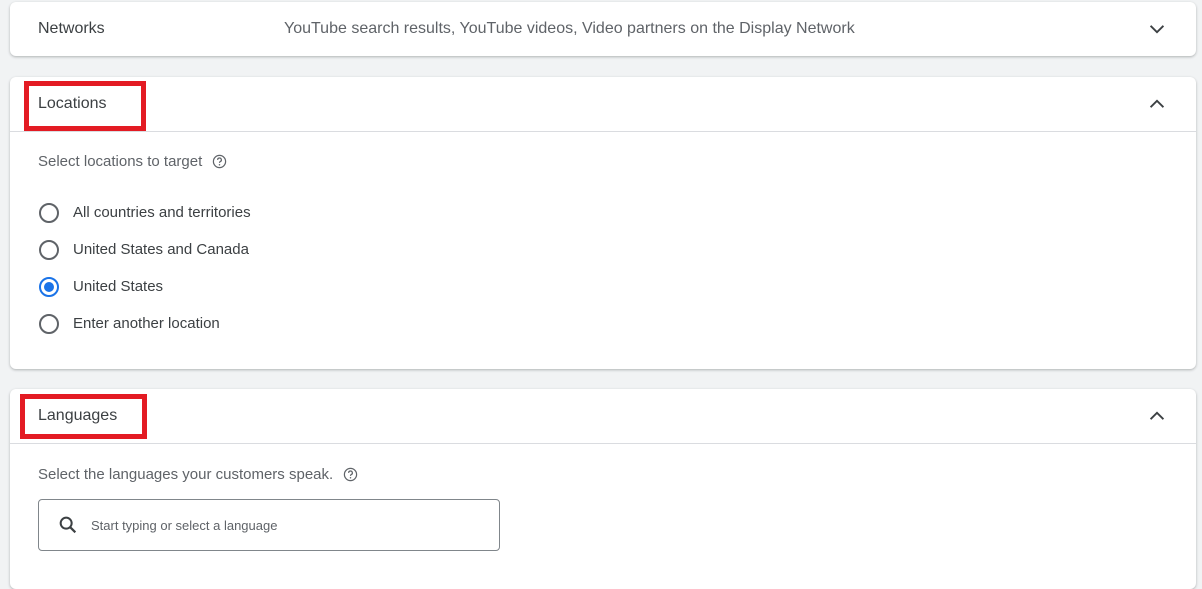 The height and width of the screenshot is (589, 1202). What do you see at coordinates (120, 161) in the screenshot?
I see `locations-prompt-text: Select locations to target` at bounding box center [120, 161].